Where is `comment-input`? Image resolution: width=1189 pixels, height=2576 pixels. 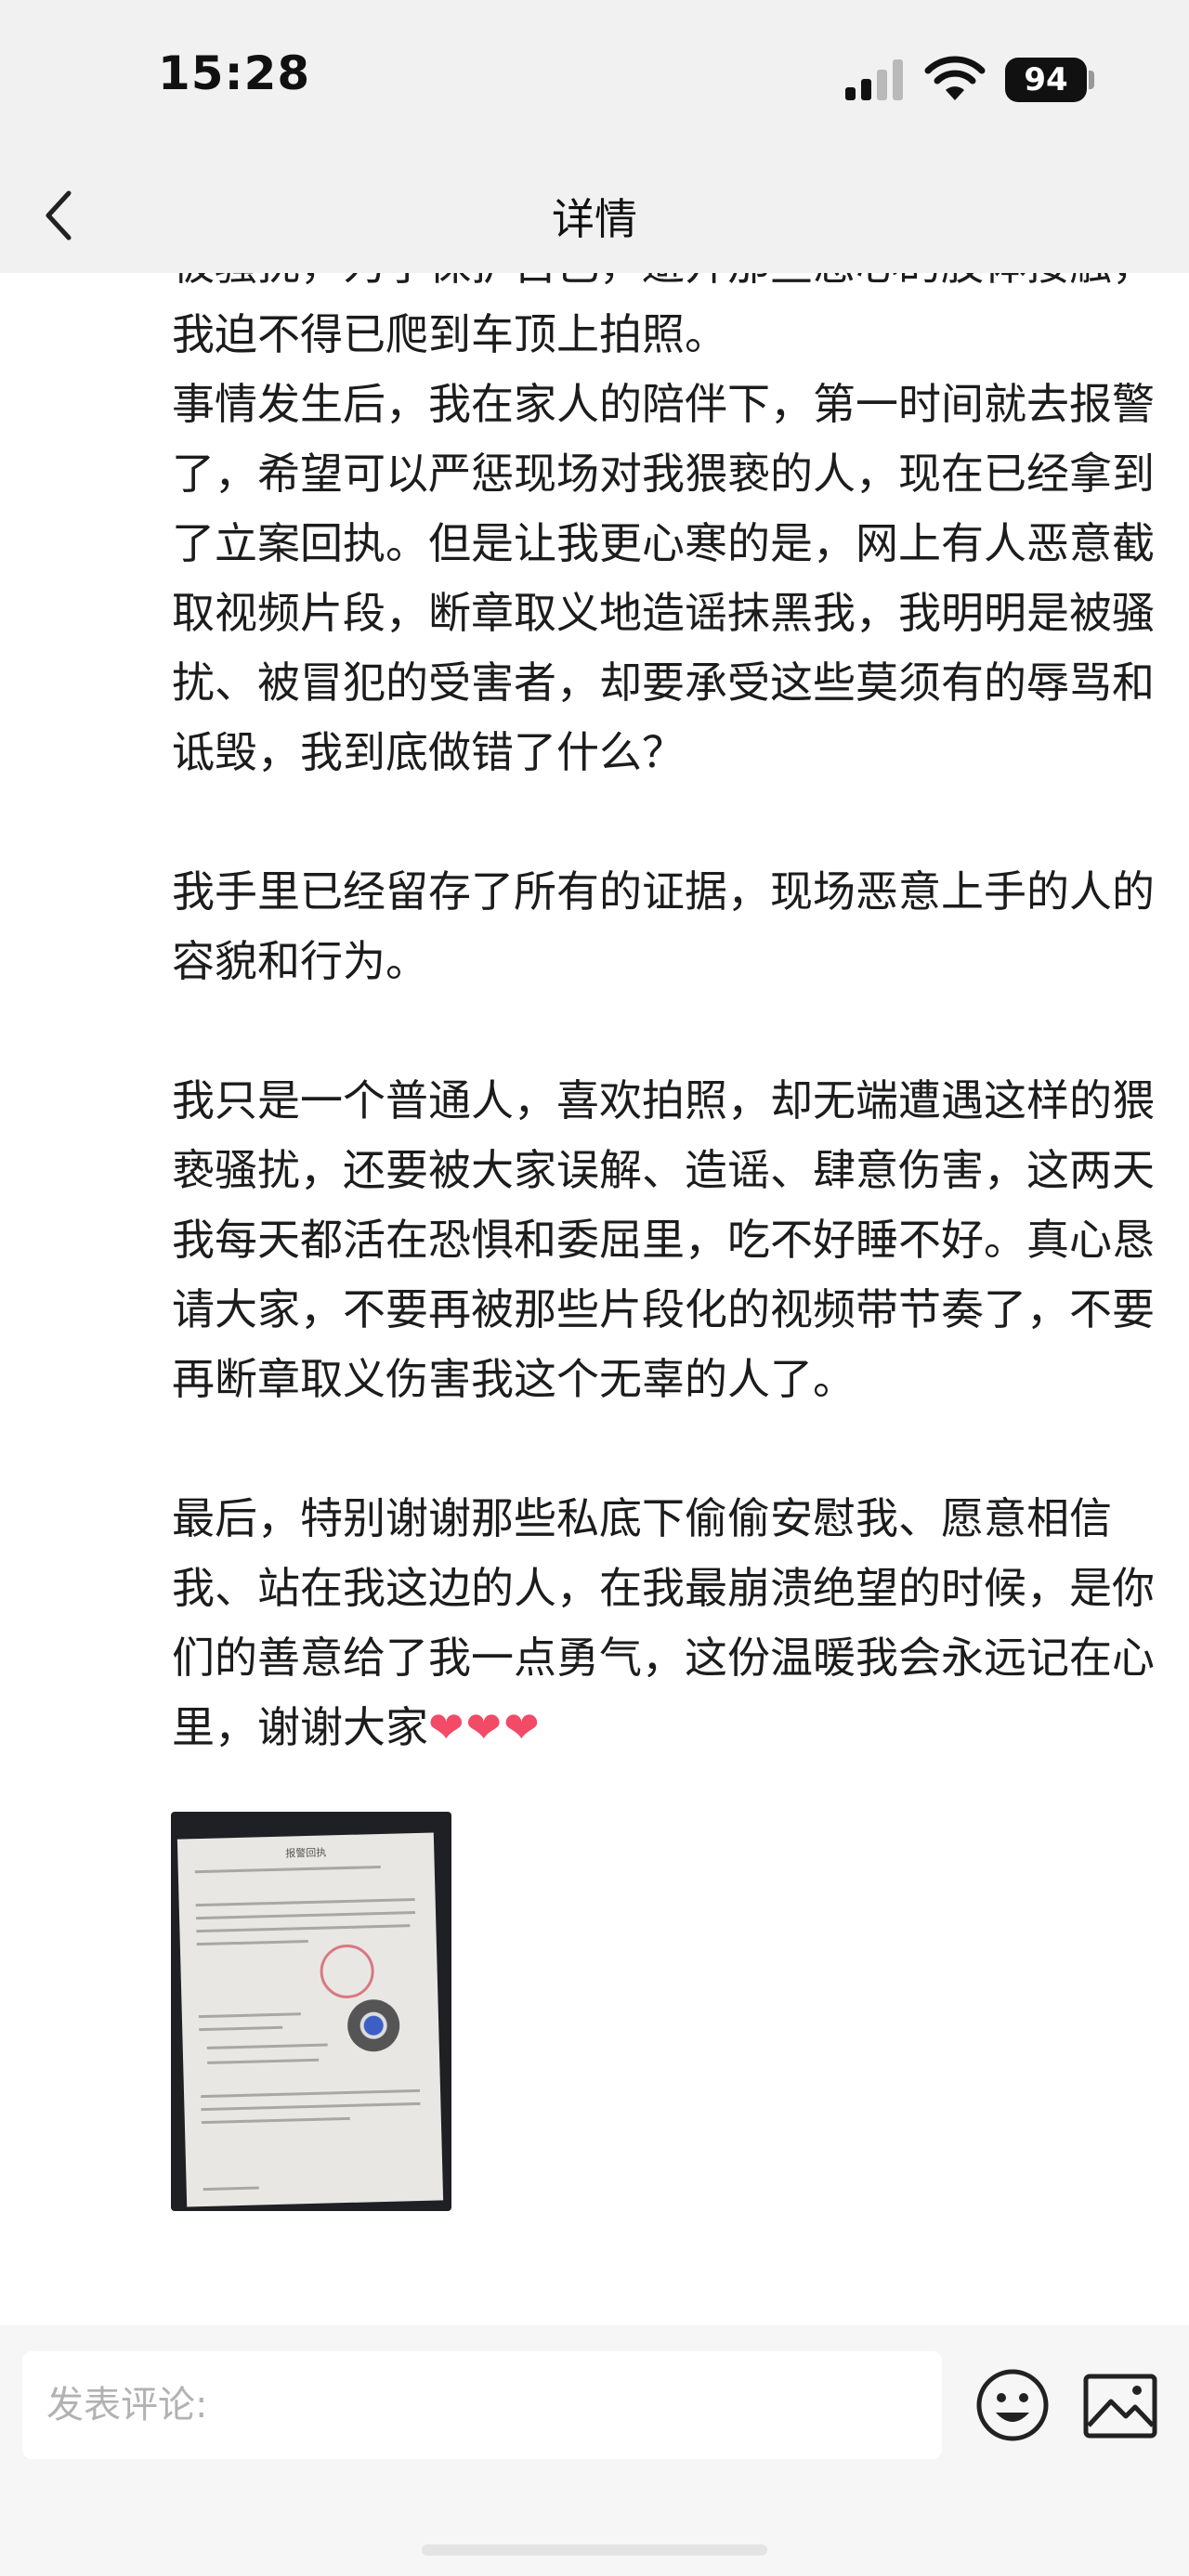
comment-input is located at coordinates (482, 2405).